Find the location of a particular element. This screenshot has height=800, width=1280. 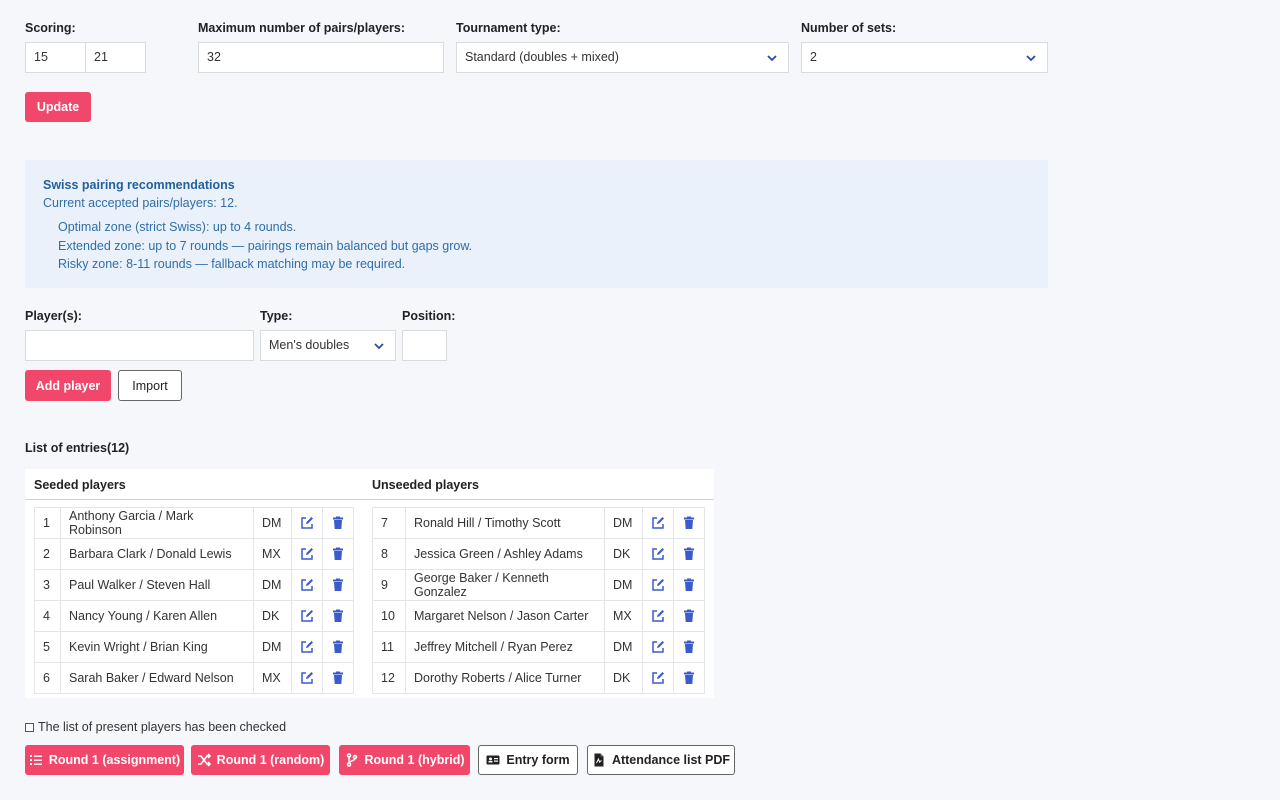

sets-select: 2 is located at coordinates (924, 57).